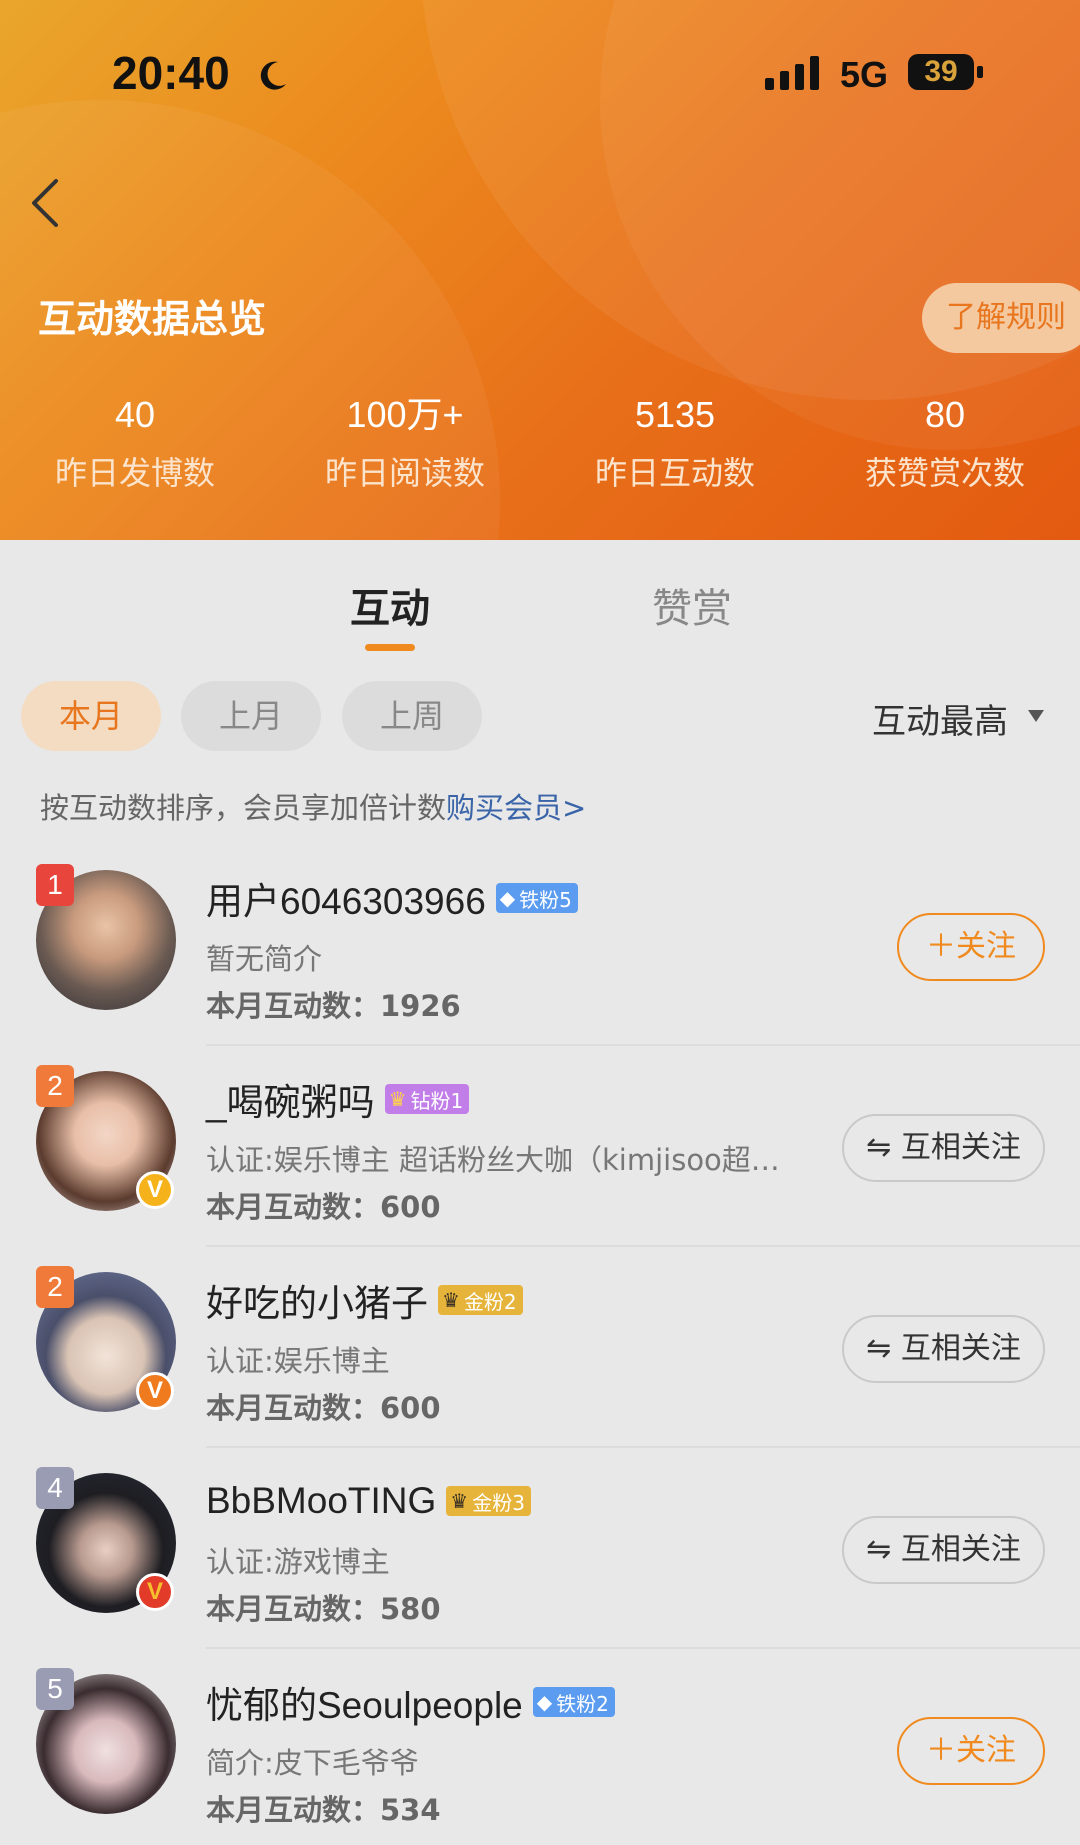 The image size is (1080, 1845). Describe the element at coordinates (582, 1703) in the screenshot. I see `fan-badge-label: 铁粉2` at that location.